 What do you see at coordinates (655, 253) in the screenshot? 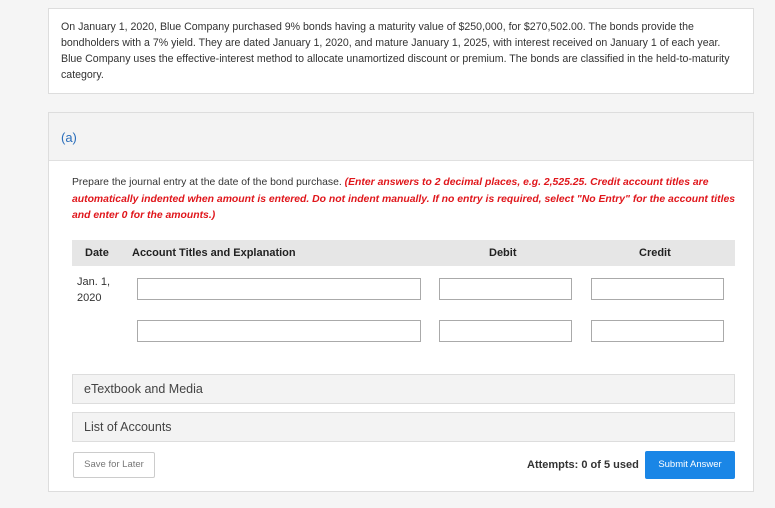
I see `header-credit: Credit` at bounding box center [655, 253].